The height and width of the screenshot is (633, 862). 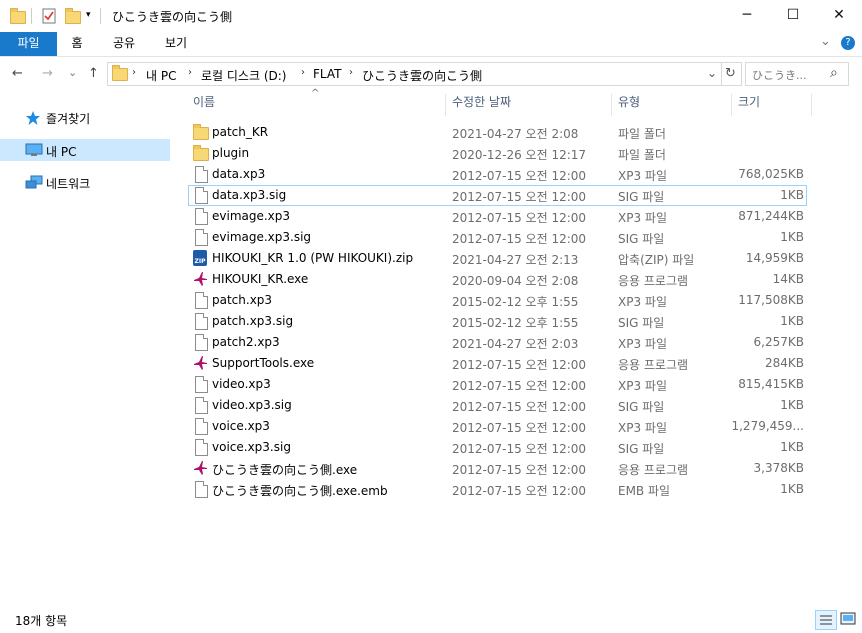 What do you see at coordinates (17, 73) in the screenshot?
I see `back-button: ←` at bounding box center [17, 73].